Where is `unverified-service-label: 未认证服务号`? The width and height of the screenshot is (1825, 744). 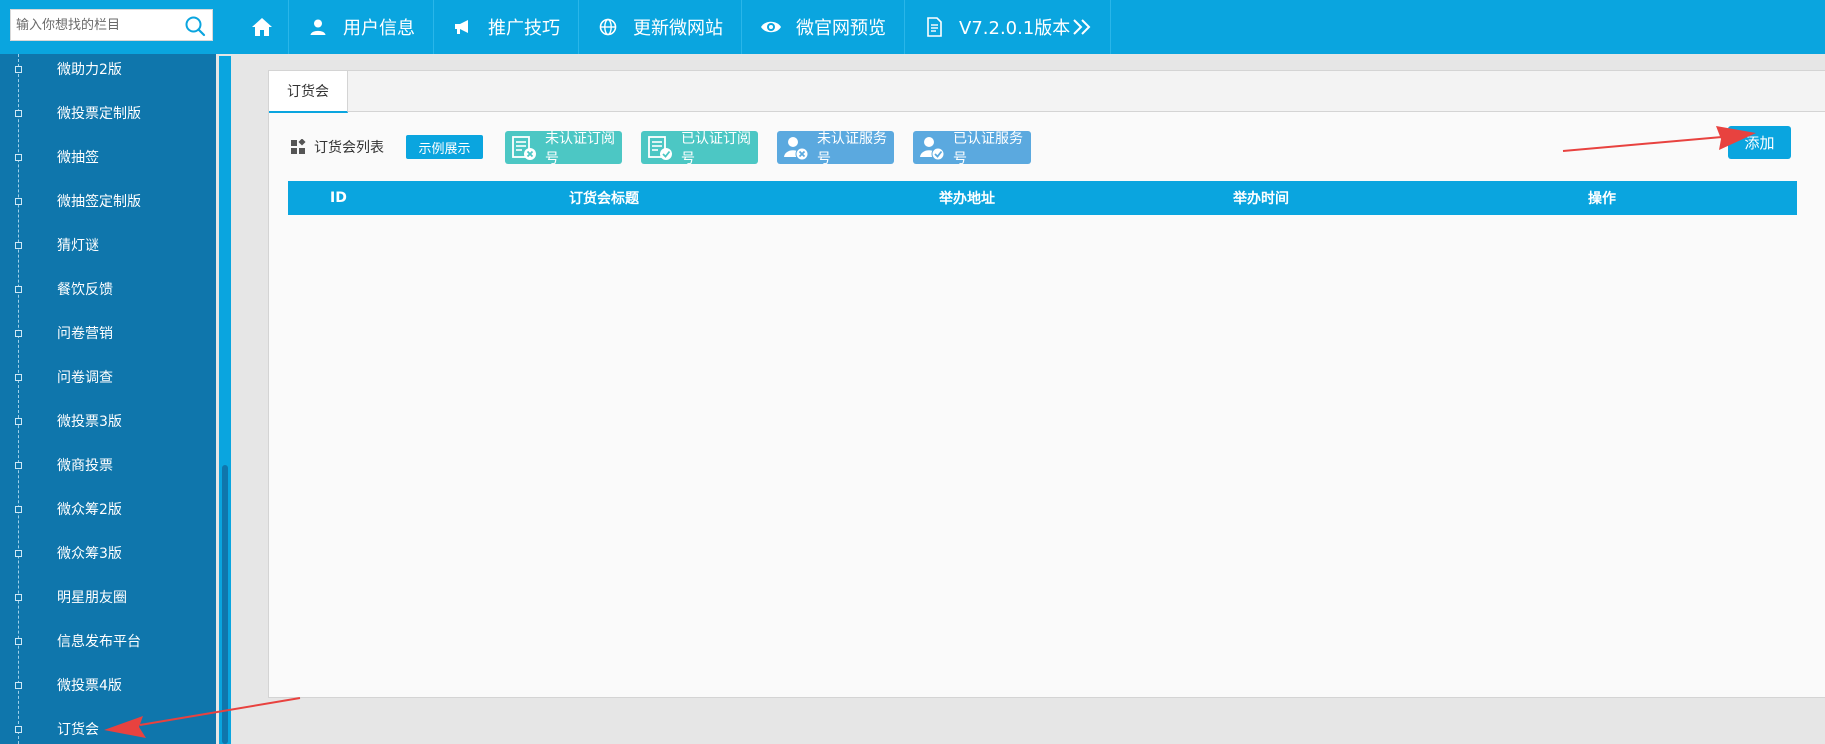
unverified-service-label: 未认证服务号 is located at coordinates (852, 148).